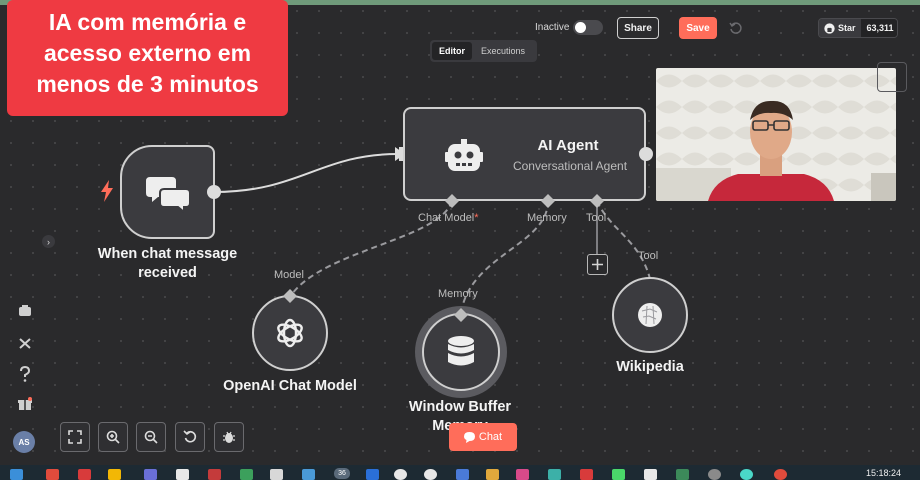 Image resolution: width=920 pixels, height=480 pixels. Describe the element at coordinates (646, 154) in the screenshot. I see `agent-output-port` at that location.